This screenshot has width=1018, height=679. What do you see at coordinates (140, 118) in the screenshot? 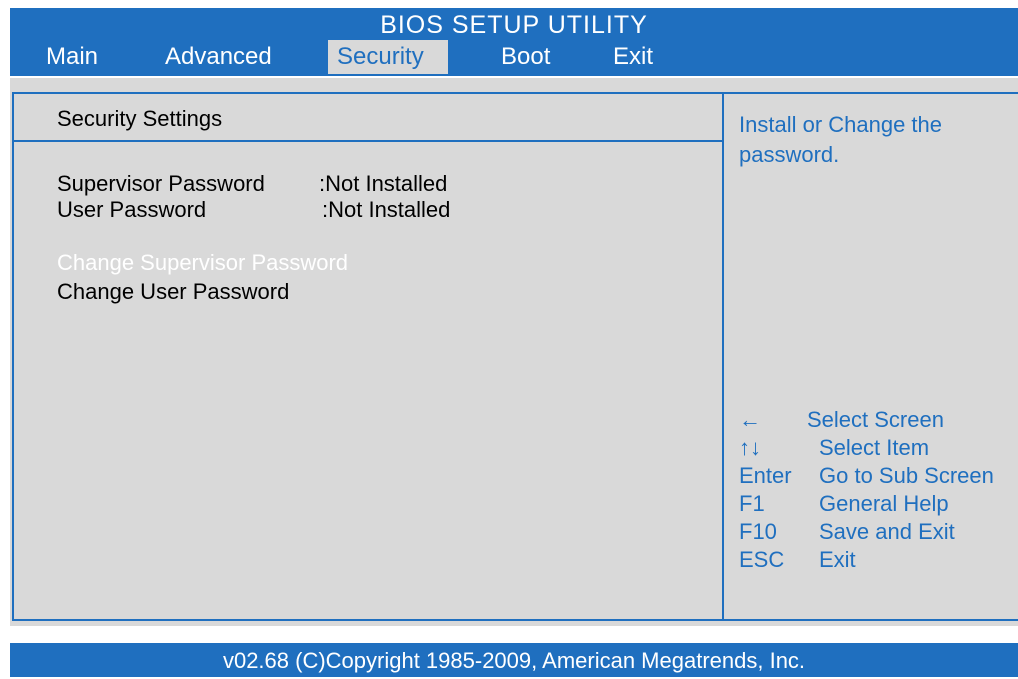
I see `section-title: Security Settings` at bounding box center [140, 118].